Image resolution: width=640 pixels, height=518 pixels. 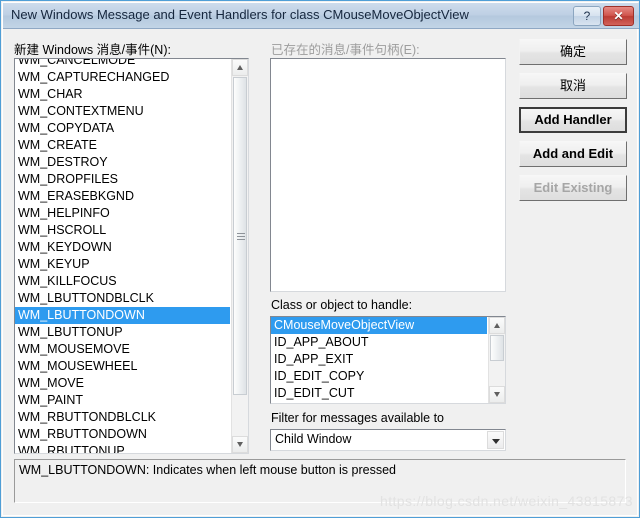 I want to click on class-item: ID_EDIT_COPY, so click(x=379, y=376).